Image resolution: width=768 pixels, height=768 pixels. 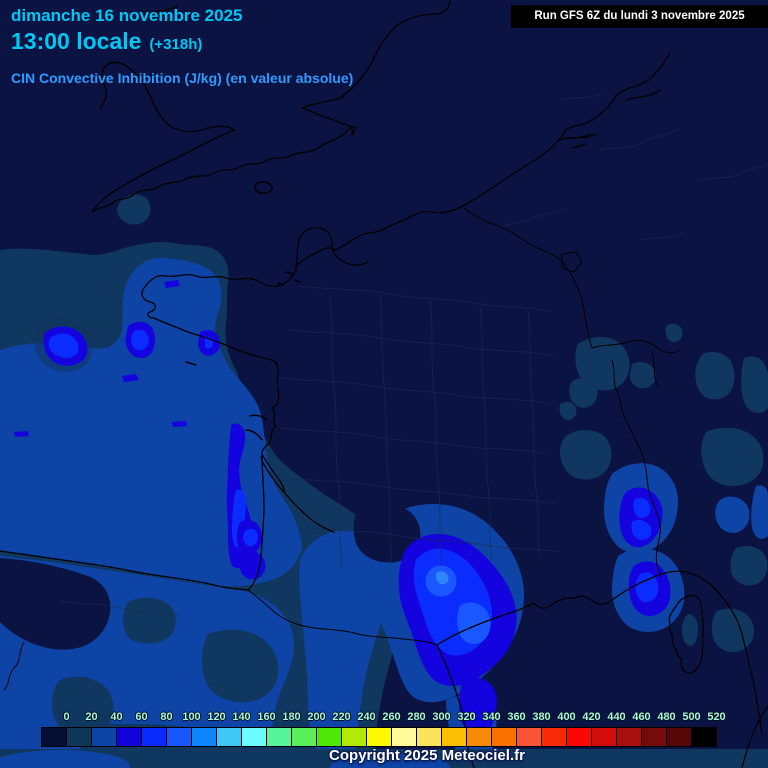 I want to click on forecast-date: dimanche 16 novembre 2025, so click(x=127, y=15).